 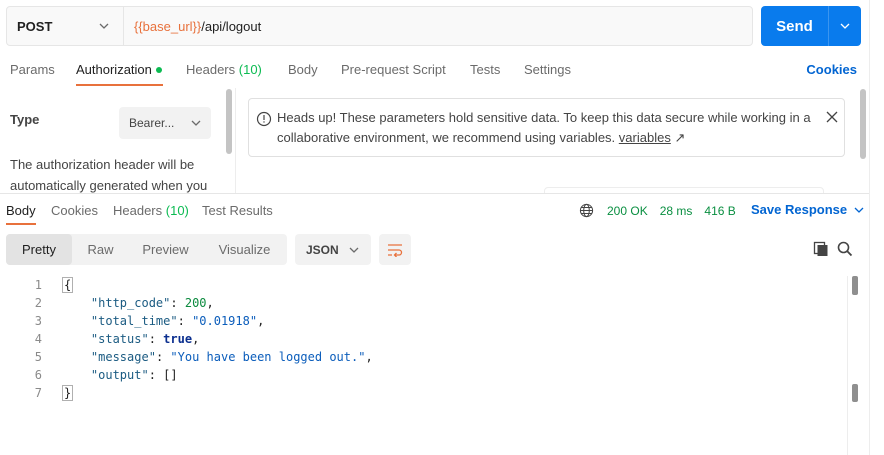 What do you see at coordinates (680, 137) in the screenshot?
I see `external-link-icon: ↗` at bounding box center [680, 137].